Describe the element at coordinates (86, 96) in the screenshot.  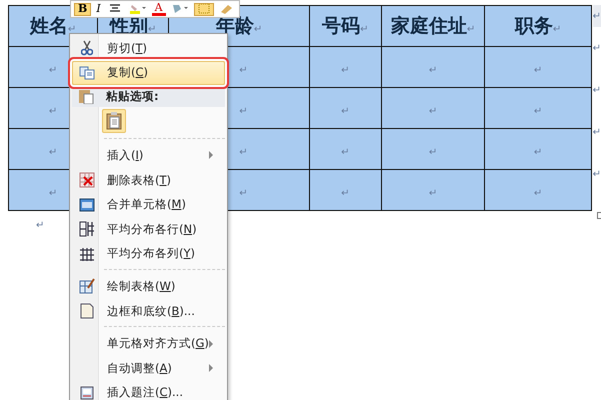
I see `clipboard-icon` at that location.